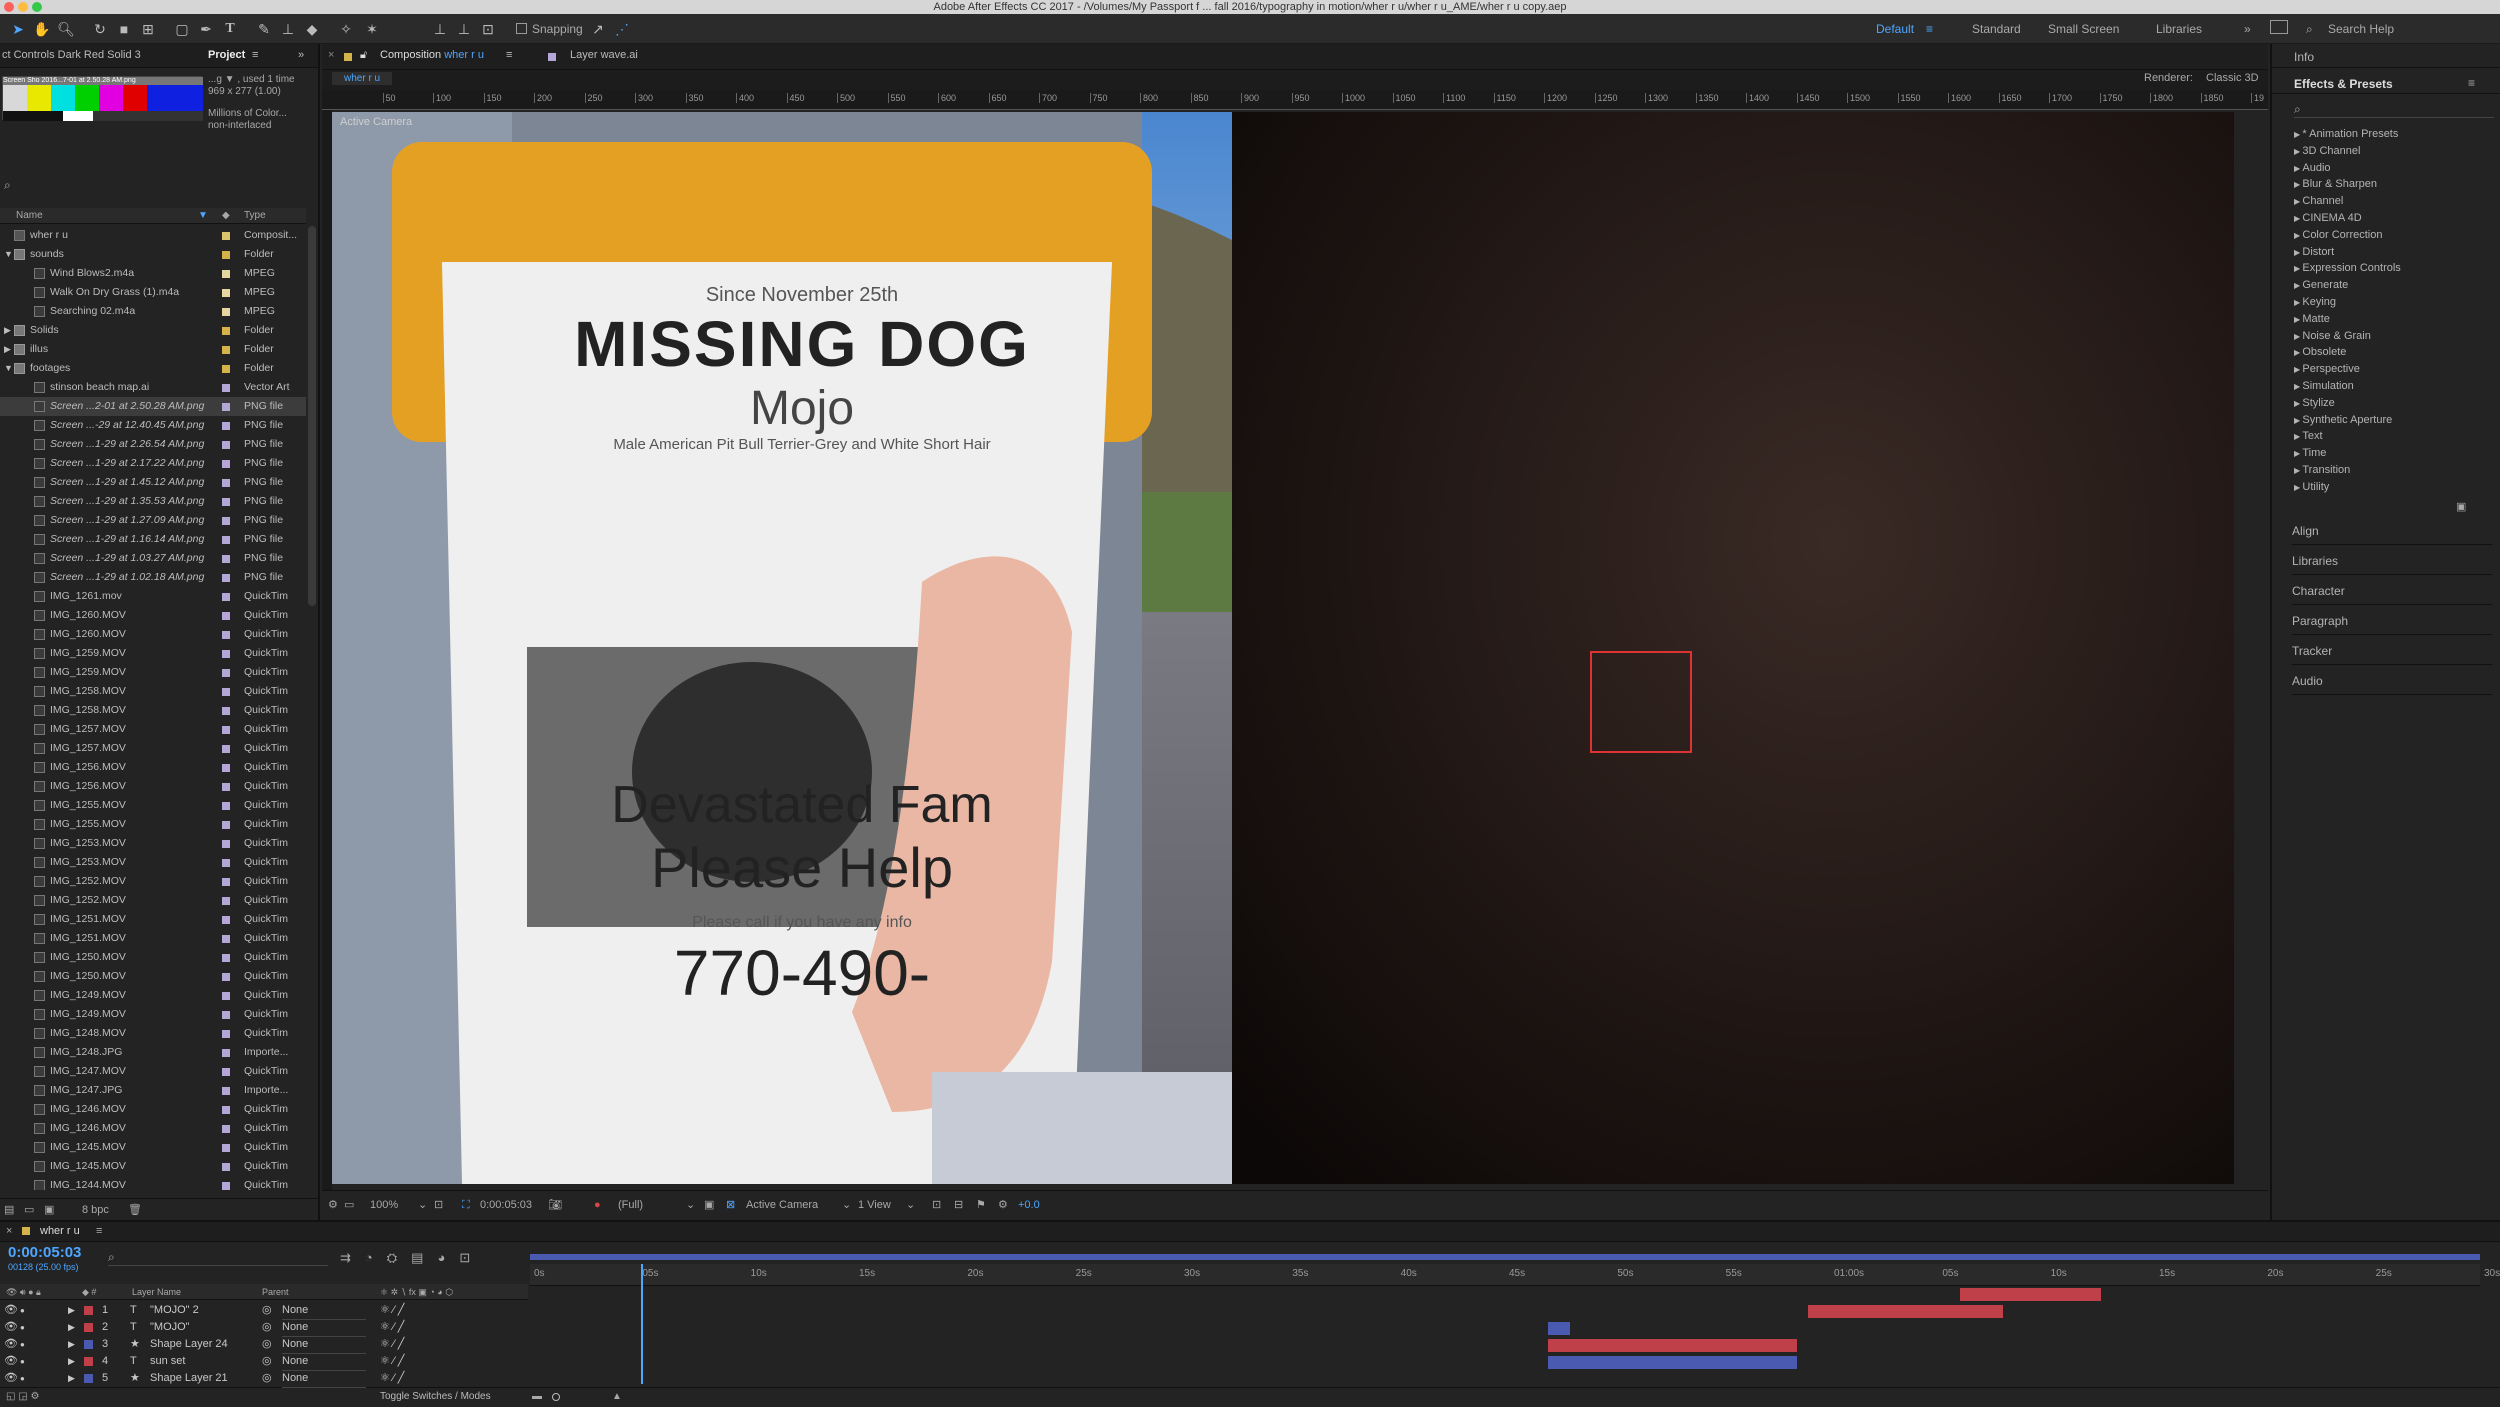 The image size is (2500, 1407). I want to click on project-scrollbar, so click(312, 416).